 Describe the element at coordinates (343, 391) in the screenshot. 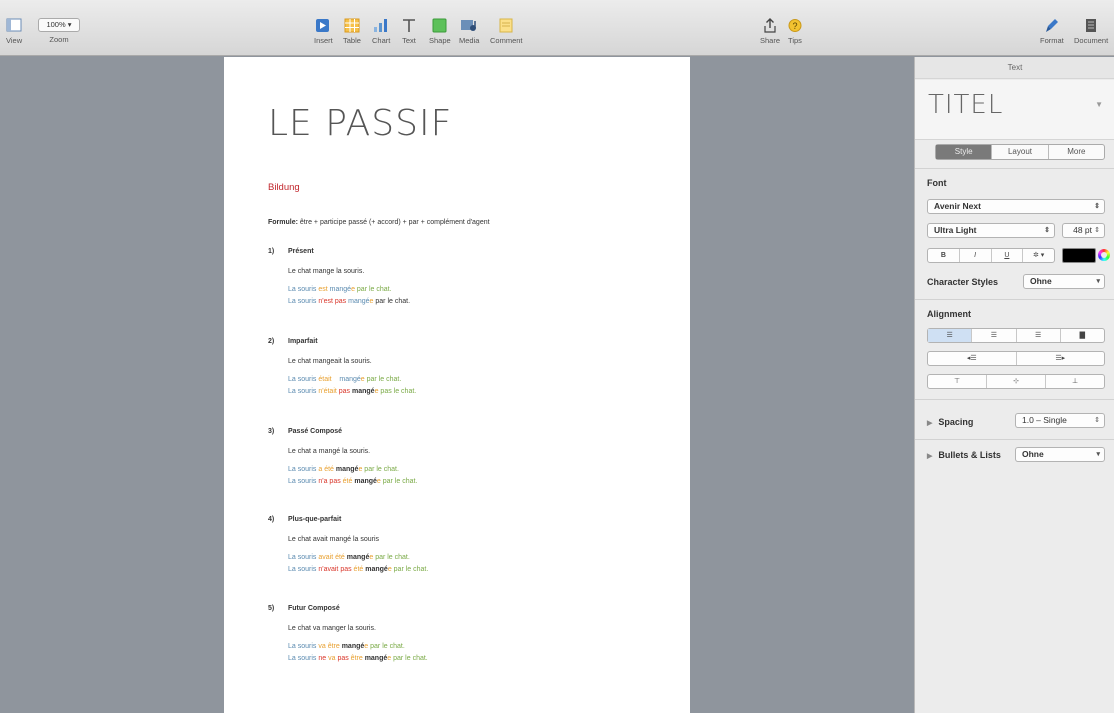

I see `sentence-segment: pas` at that location.